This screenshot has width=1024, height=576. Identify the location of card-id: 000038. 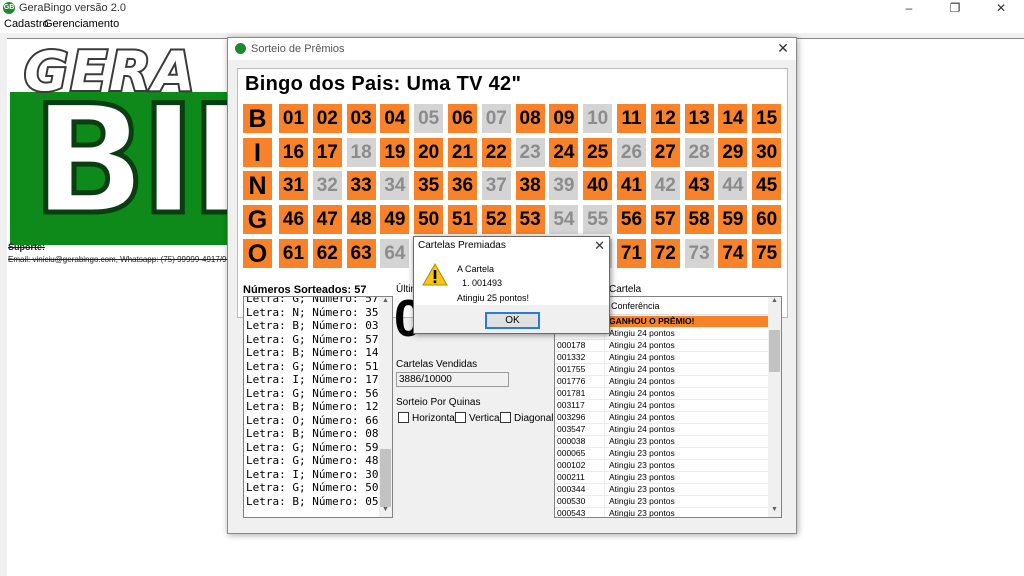
(581, 442).